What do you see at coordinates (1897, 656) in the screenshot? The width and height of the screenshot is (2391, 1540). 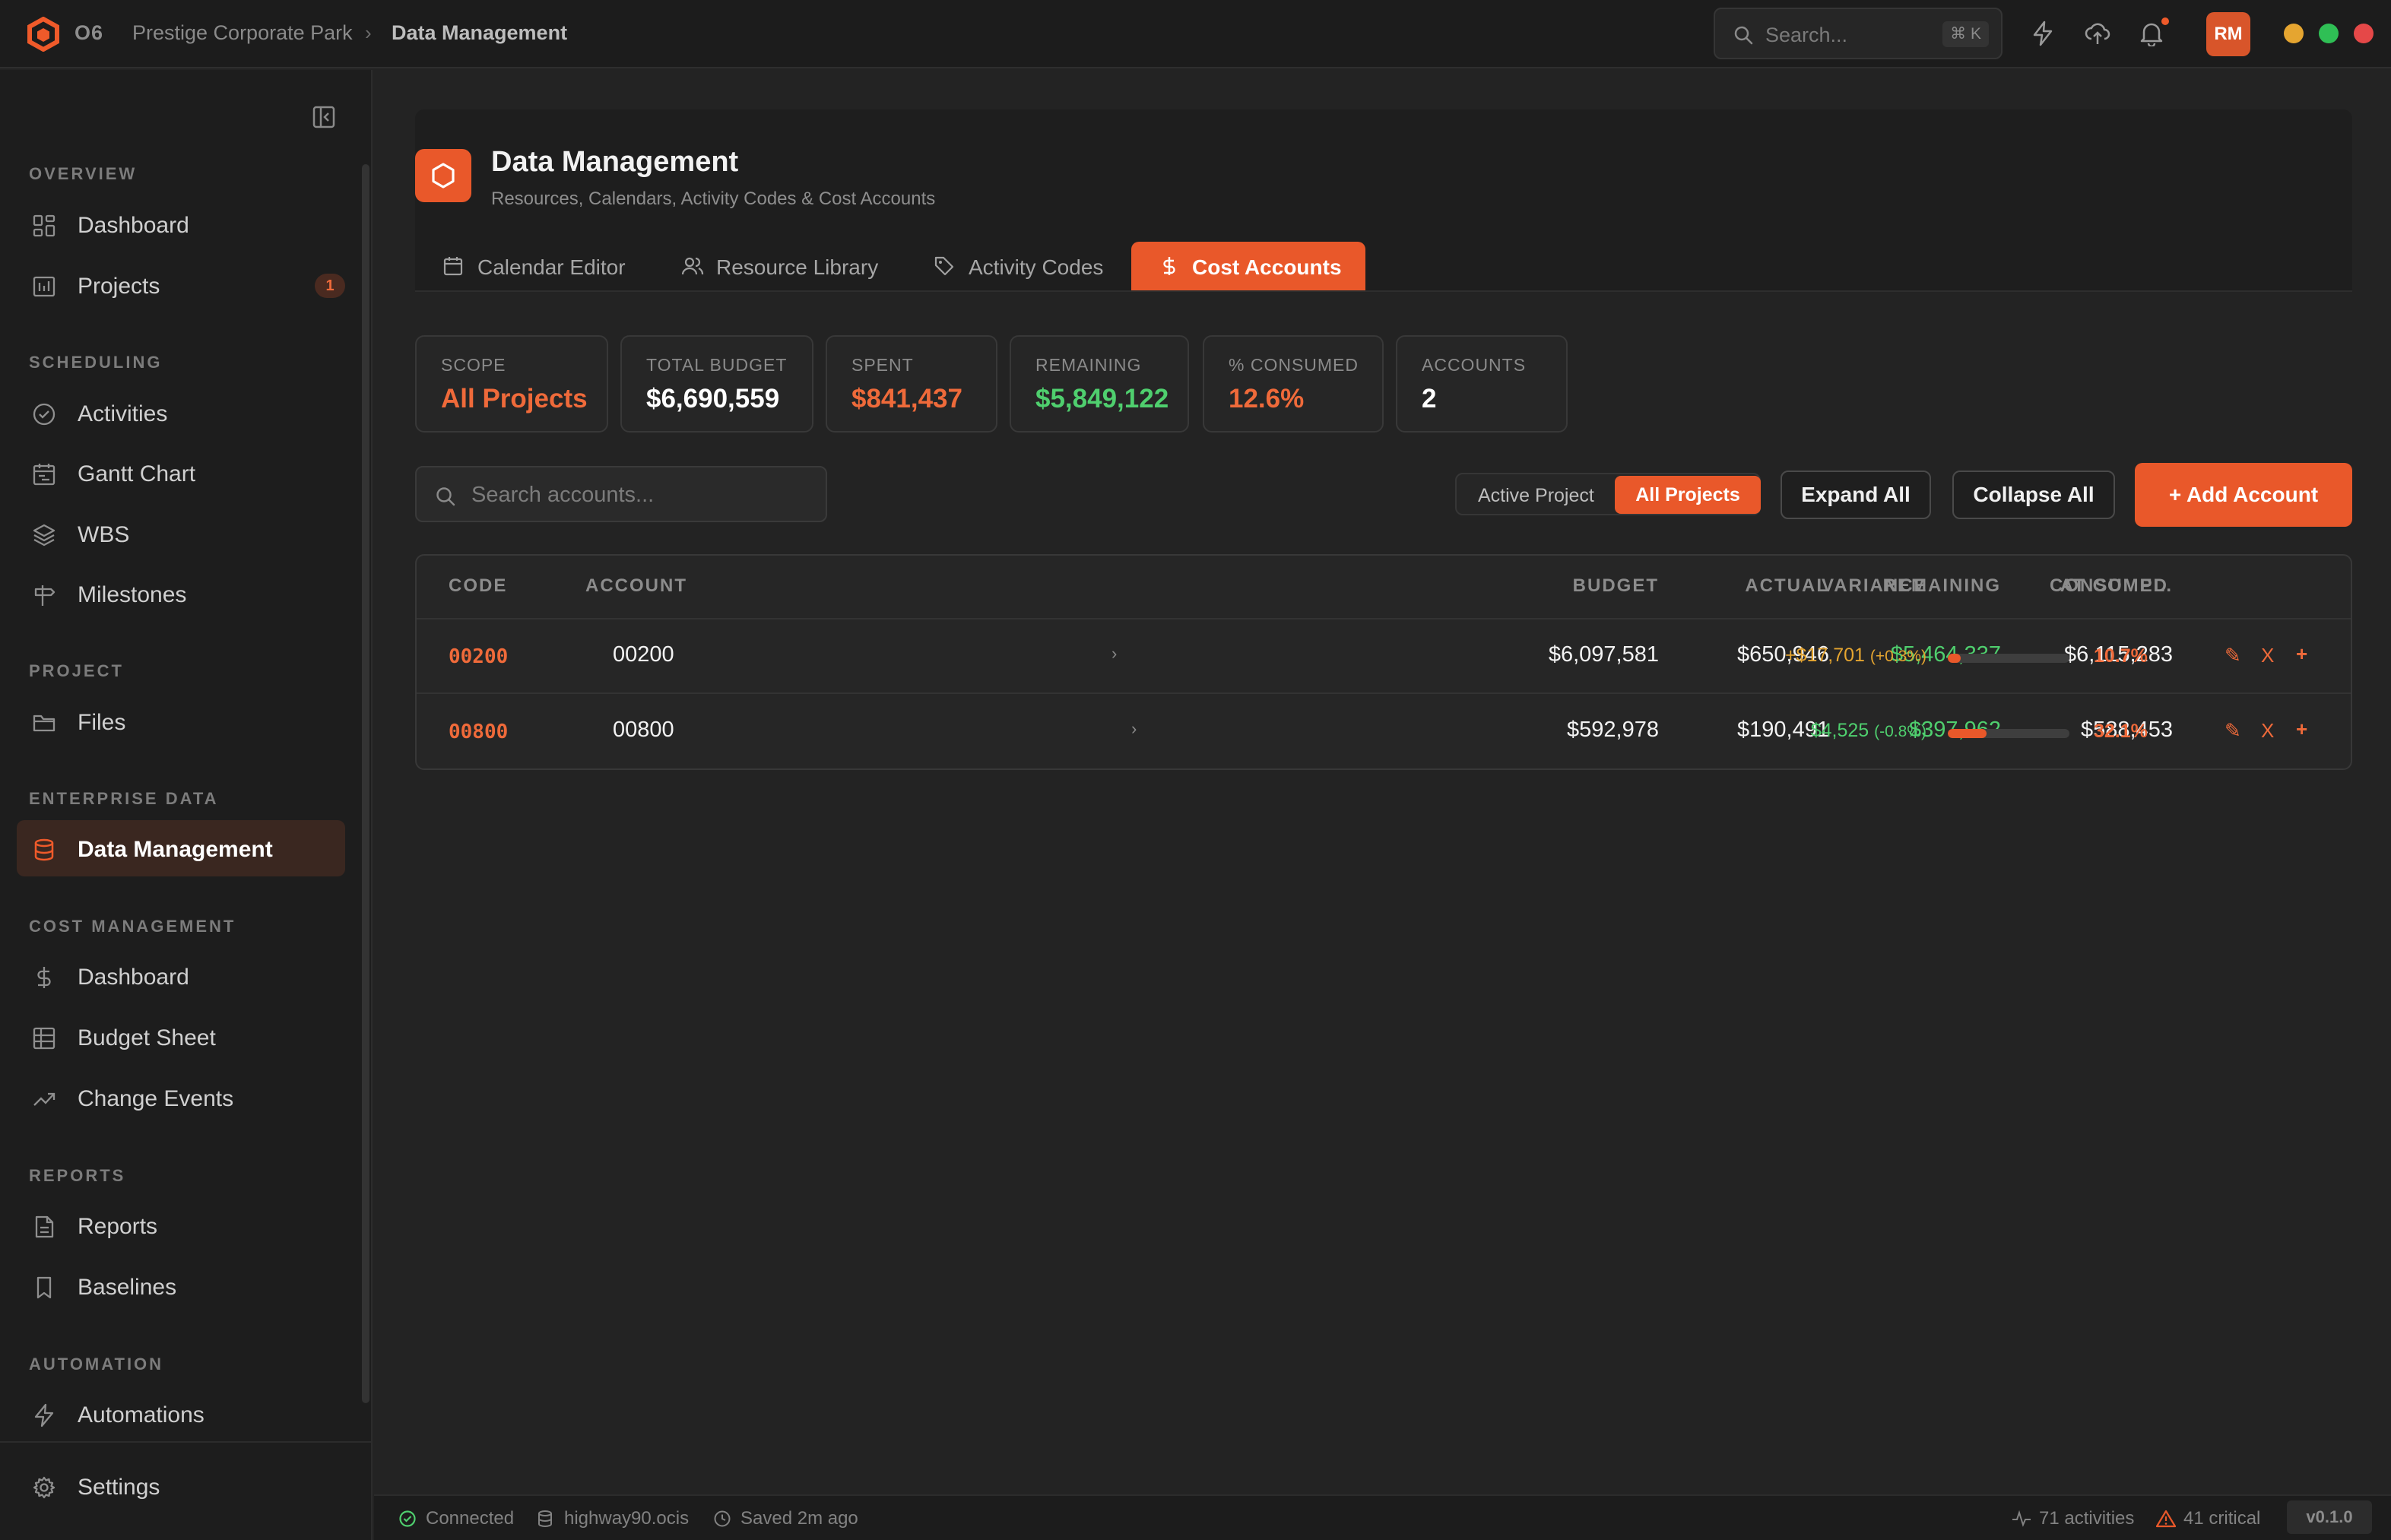 I see `variance-percent: (+0.3%)` at bounding box center [1897, 656].